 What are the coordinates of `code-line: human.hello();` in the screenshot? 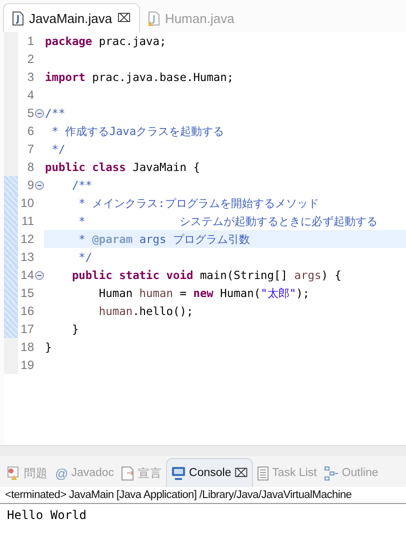 It's located at (146, 311).